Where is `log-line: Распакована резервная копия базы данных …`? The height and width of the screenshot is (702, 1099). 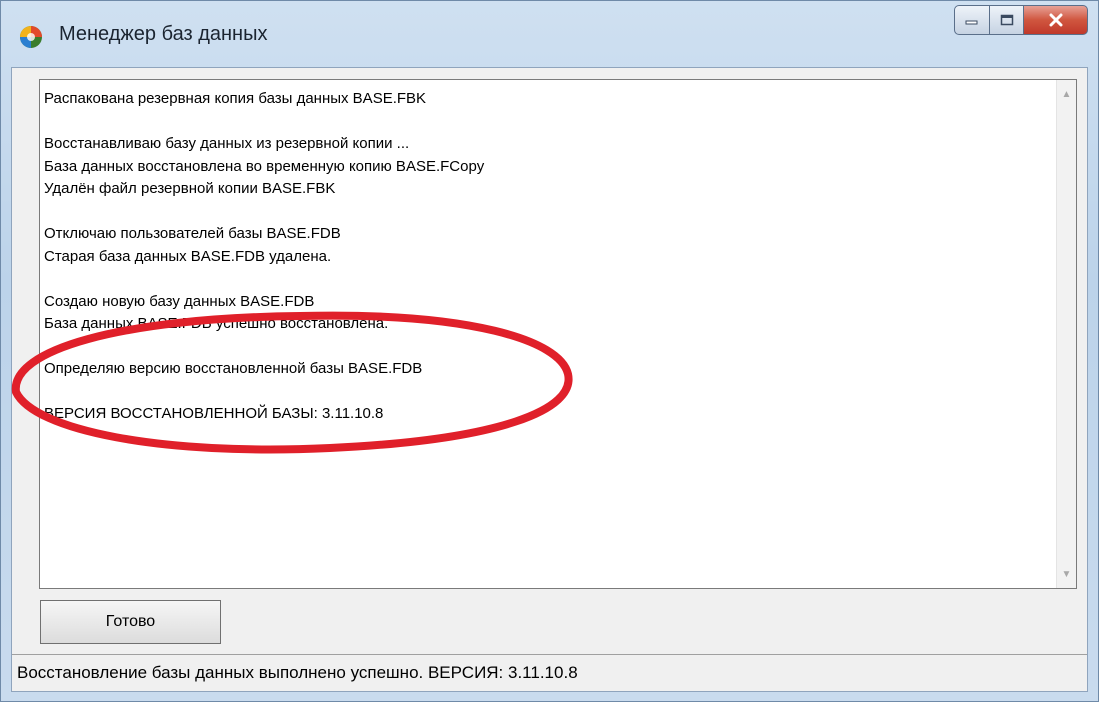
log-line: Распакована резервная копия базы данных … is located at coordinates (235, 98).